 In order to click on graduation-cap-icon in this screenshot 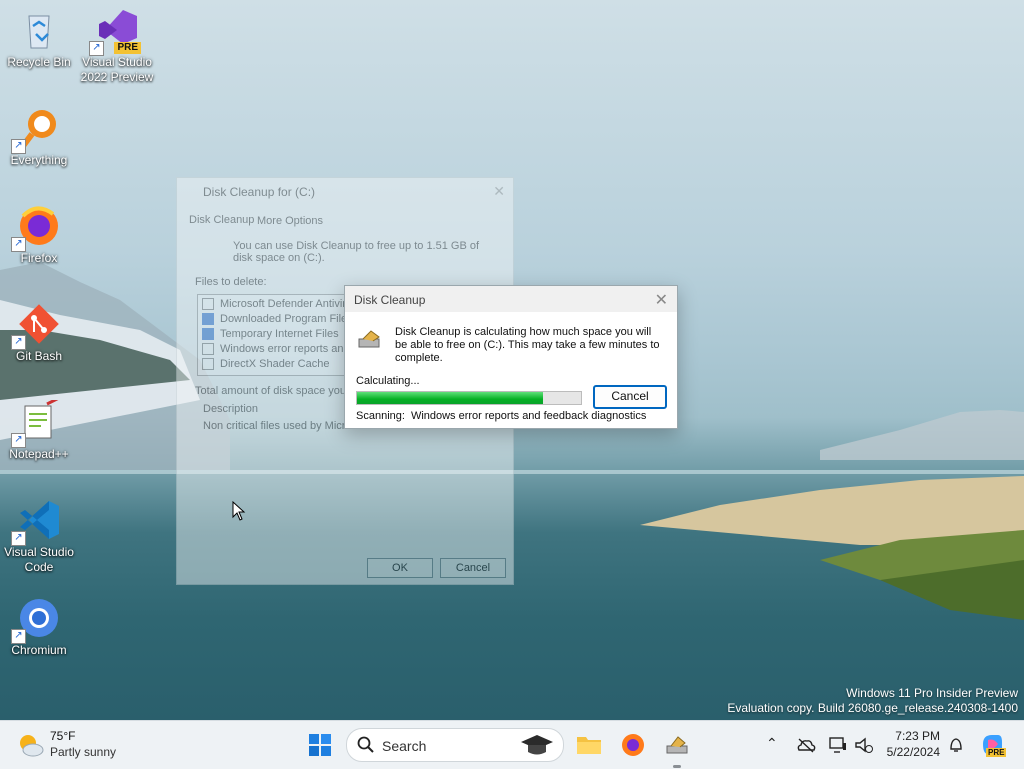, I will do `click(537, 745)`.